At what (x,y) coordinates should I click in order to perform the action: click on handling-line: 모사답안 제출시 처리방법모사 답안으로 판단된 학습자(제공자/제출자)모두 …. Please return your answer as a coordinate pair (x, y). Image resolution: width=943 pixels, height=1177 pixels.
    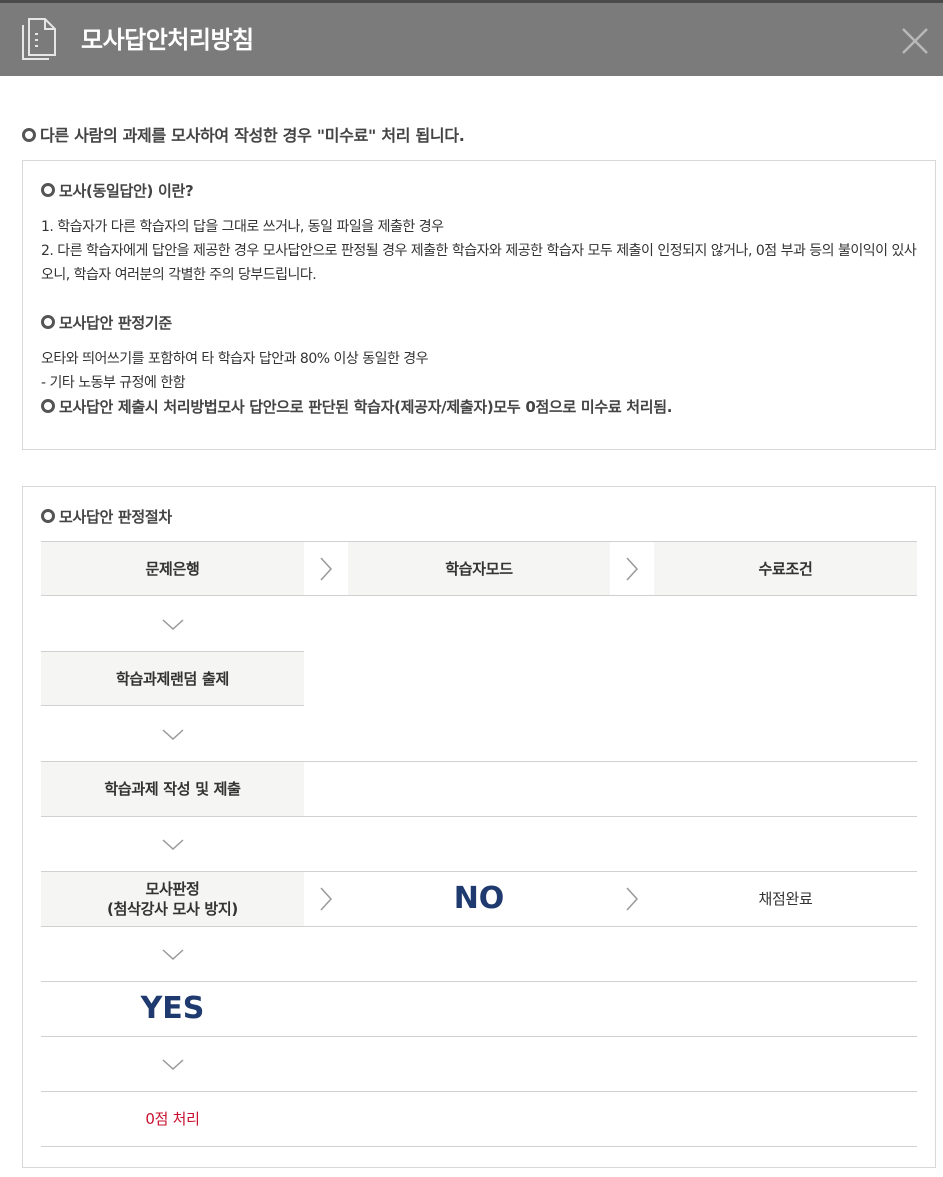
    Looking at the image, I should click on (357, 407).